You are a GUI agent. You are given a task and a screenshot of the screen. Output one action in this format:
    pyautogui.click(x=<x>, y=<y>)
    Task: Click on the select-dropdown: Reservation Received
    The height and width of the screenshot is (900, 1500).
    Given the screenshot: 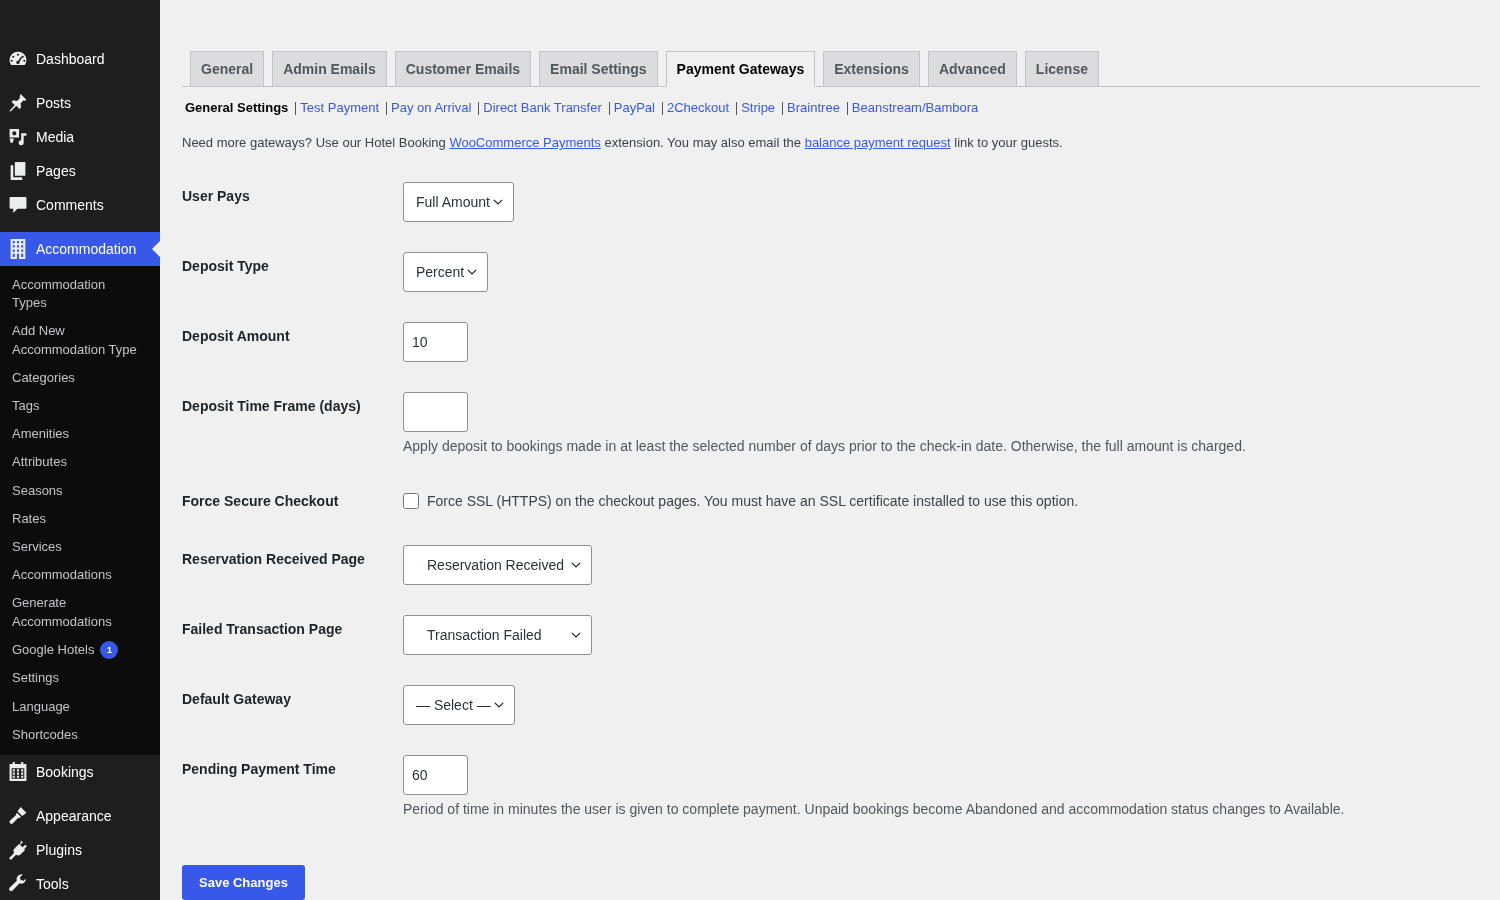 What is the action you would take?
    pyautogui.click(x=497, y=565)
    